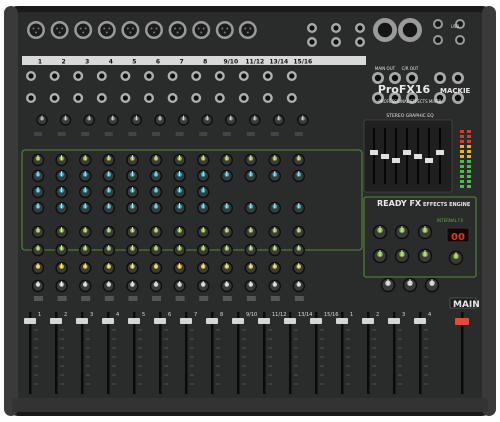 The width and height of the screenshot is (500, 422). What do you see at coordinates (251, 315) in the screenshot?
I see `fader-label: 9/10` at bounding box center [251, 315].